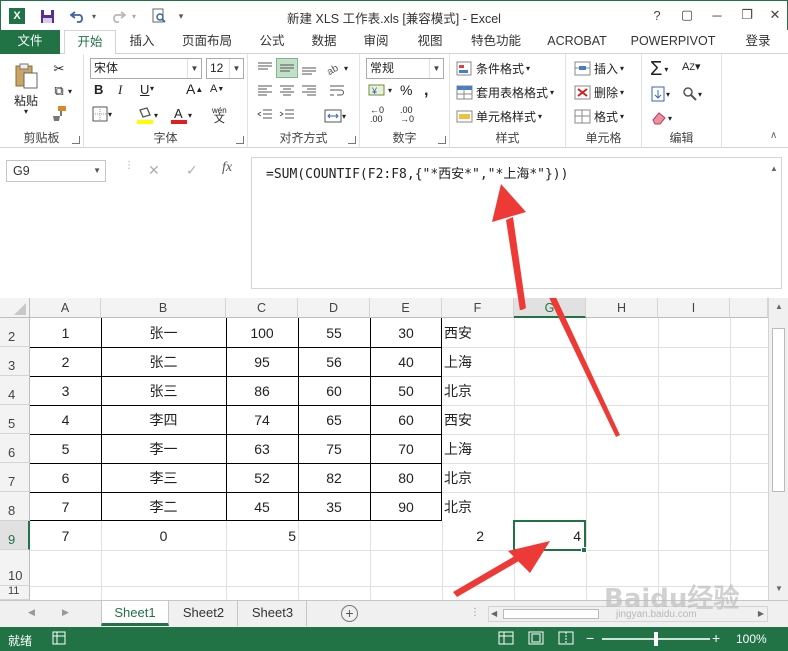  What do you see at coordinates (225, 68) in the screenshot?
I see `font-size-select: 12 ▼` at bounding box center [225, 68].